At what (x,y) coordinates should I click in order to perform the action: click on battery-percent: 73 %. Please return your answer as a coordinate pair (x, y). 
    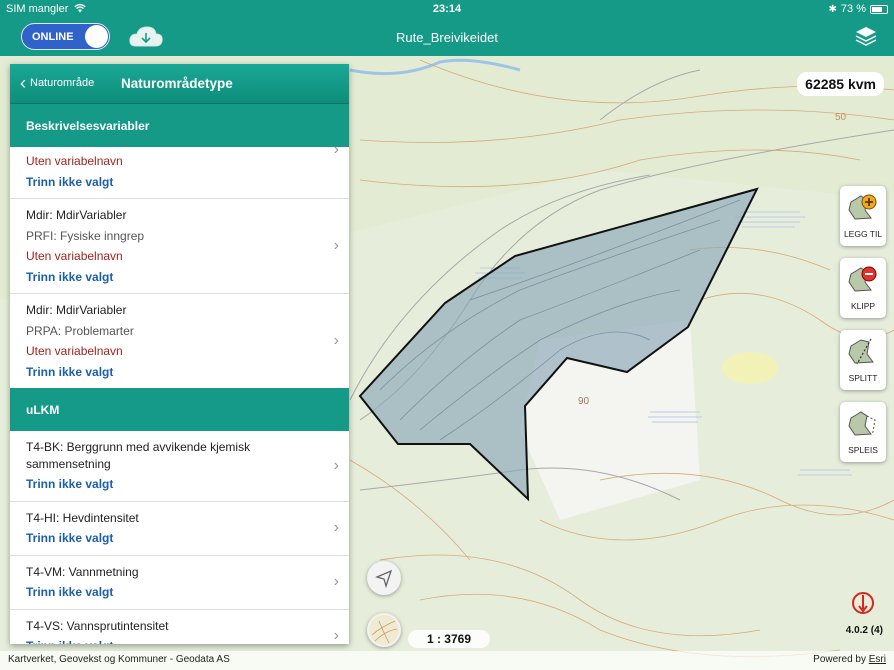
    Looking at the image, I should click on (853, 9).